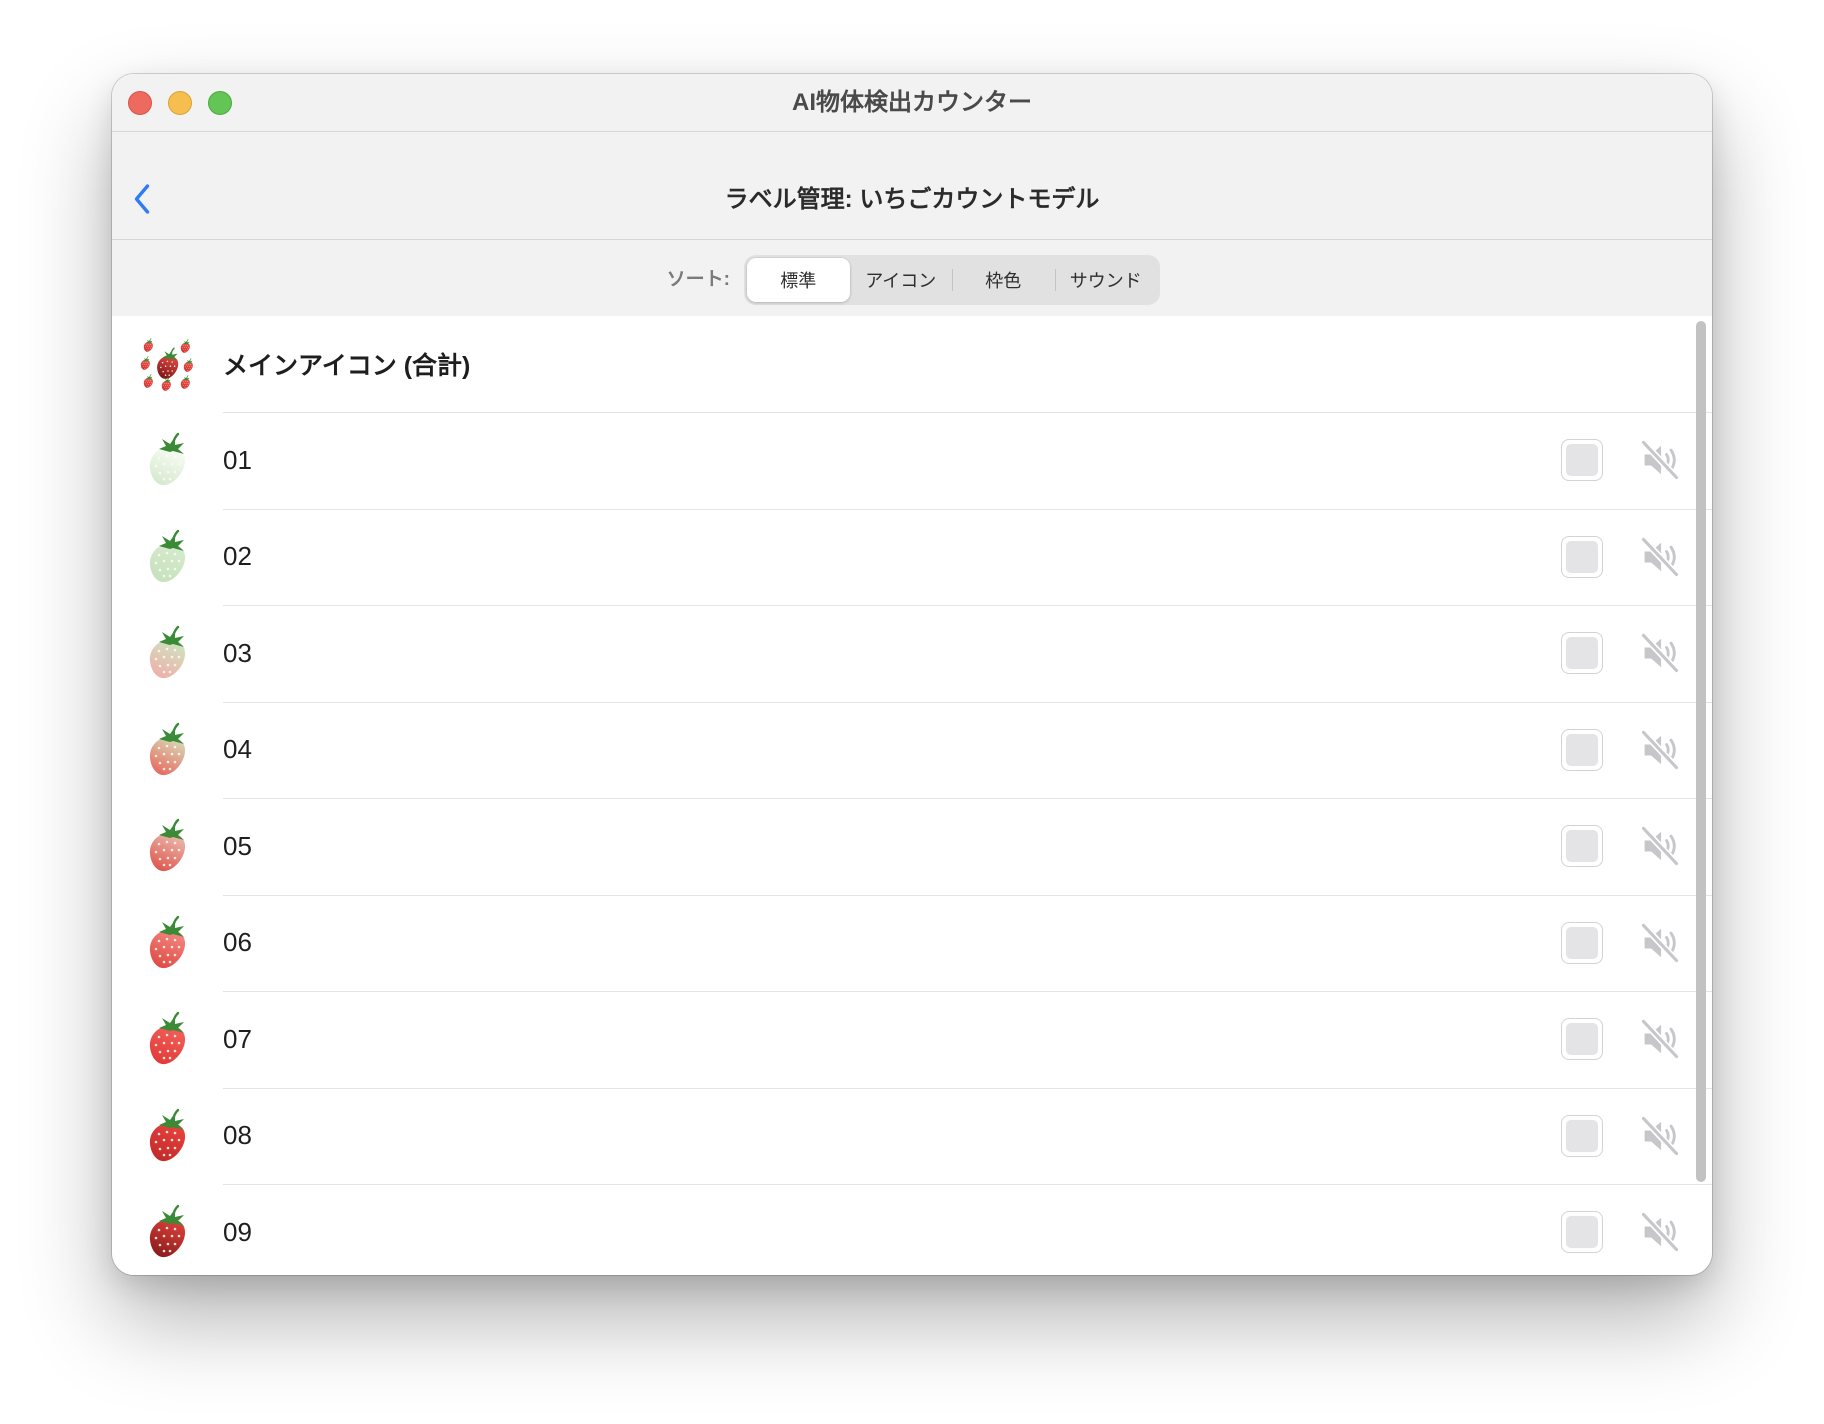  I want to click on navigation-bar: ラベル管理: いちごカウントモデル, so click(912, 186).